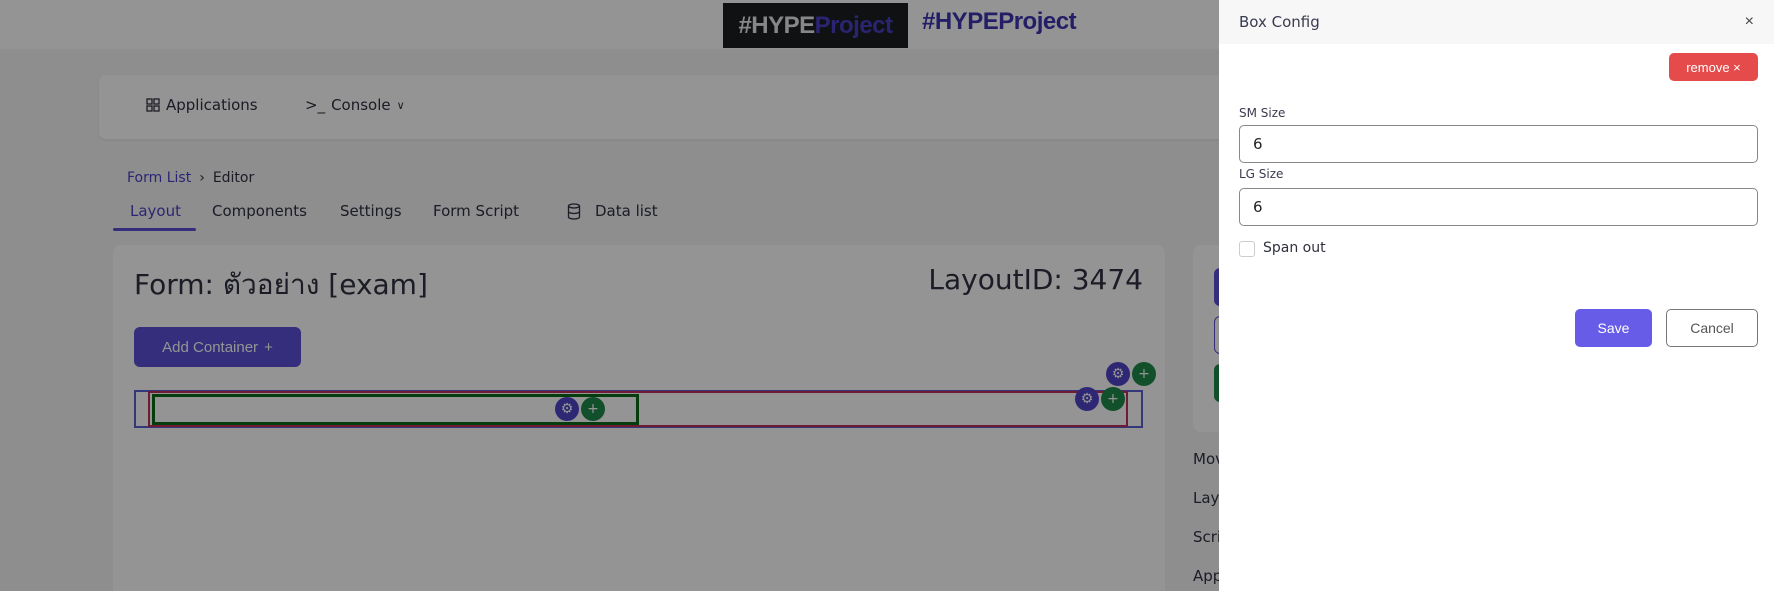  Describe the element at coordinates (1498, 207) in the screenshot. I see `lg-size-input` at that location.